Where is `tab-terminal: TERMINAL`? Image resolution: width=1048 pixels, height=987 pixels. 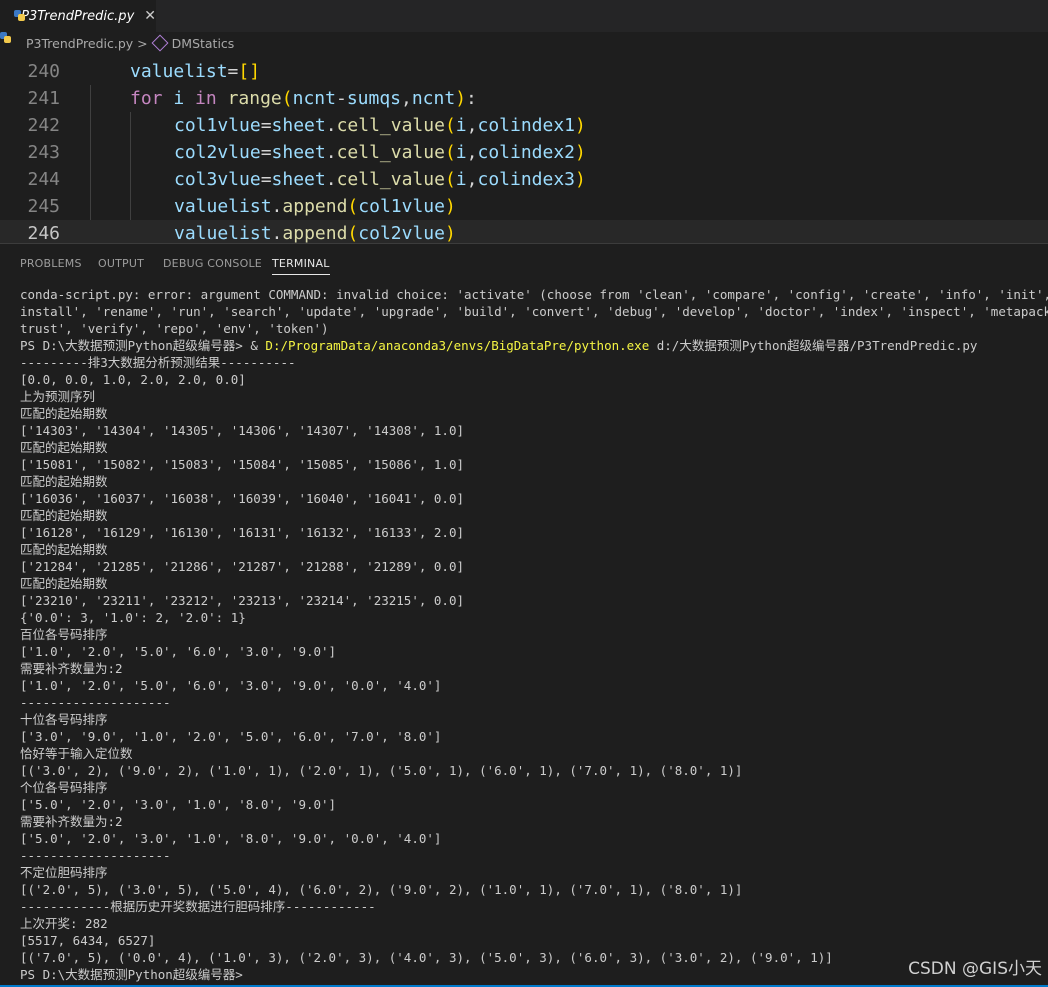
tab-terminal: TERMINAL is located at coordinates (301, 266).